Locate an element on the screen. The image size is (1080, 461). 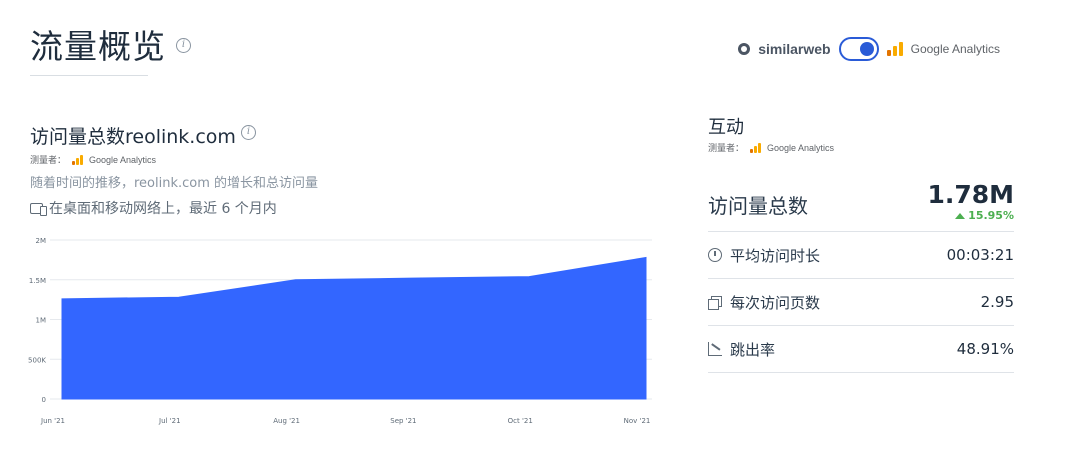
devices-icon is located at coordinates (38, 209).